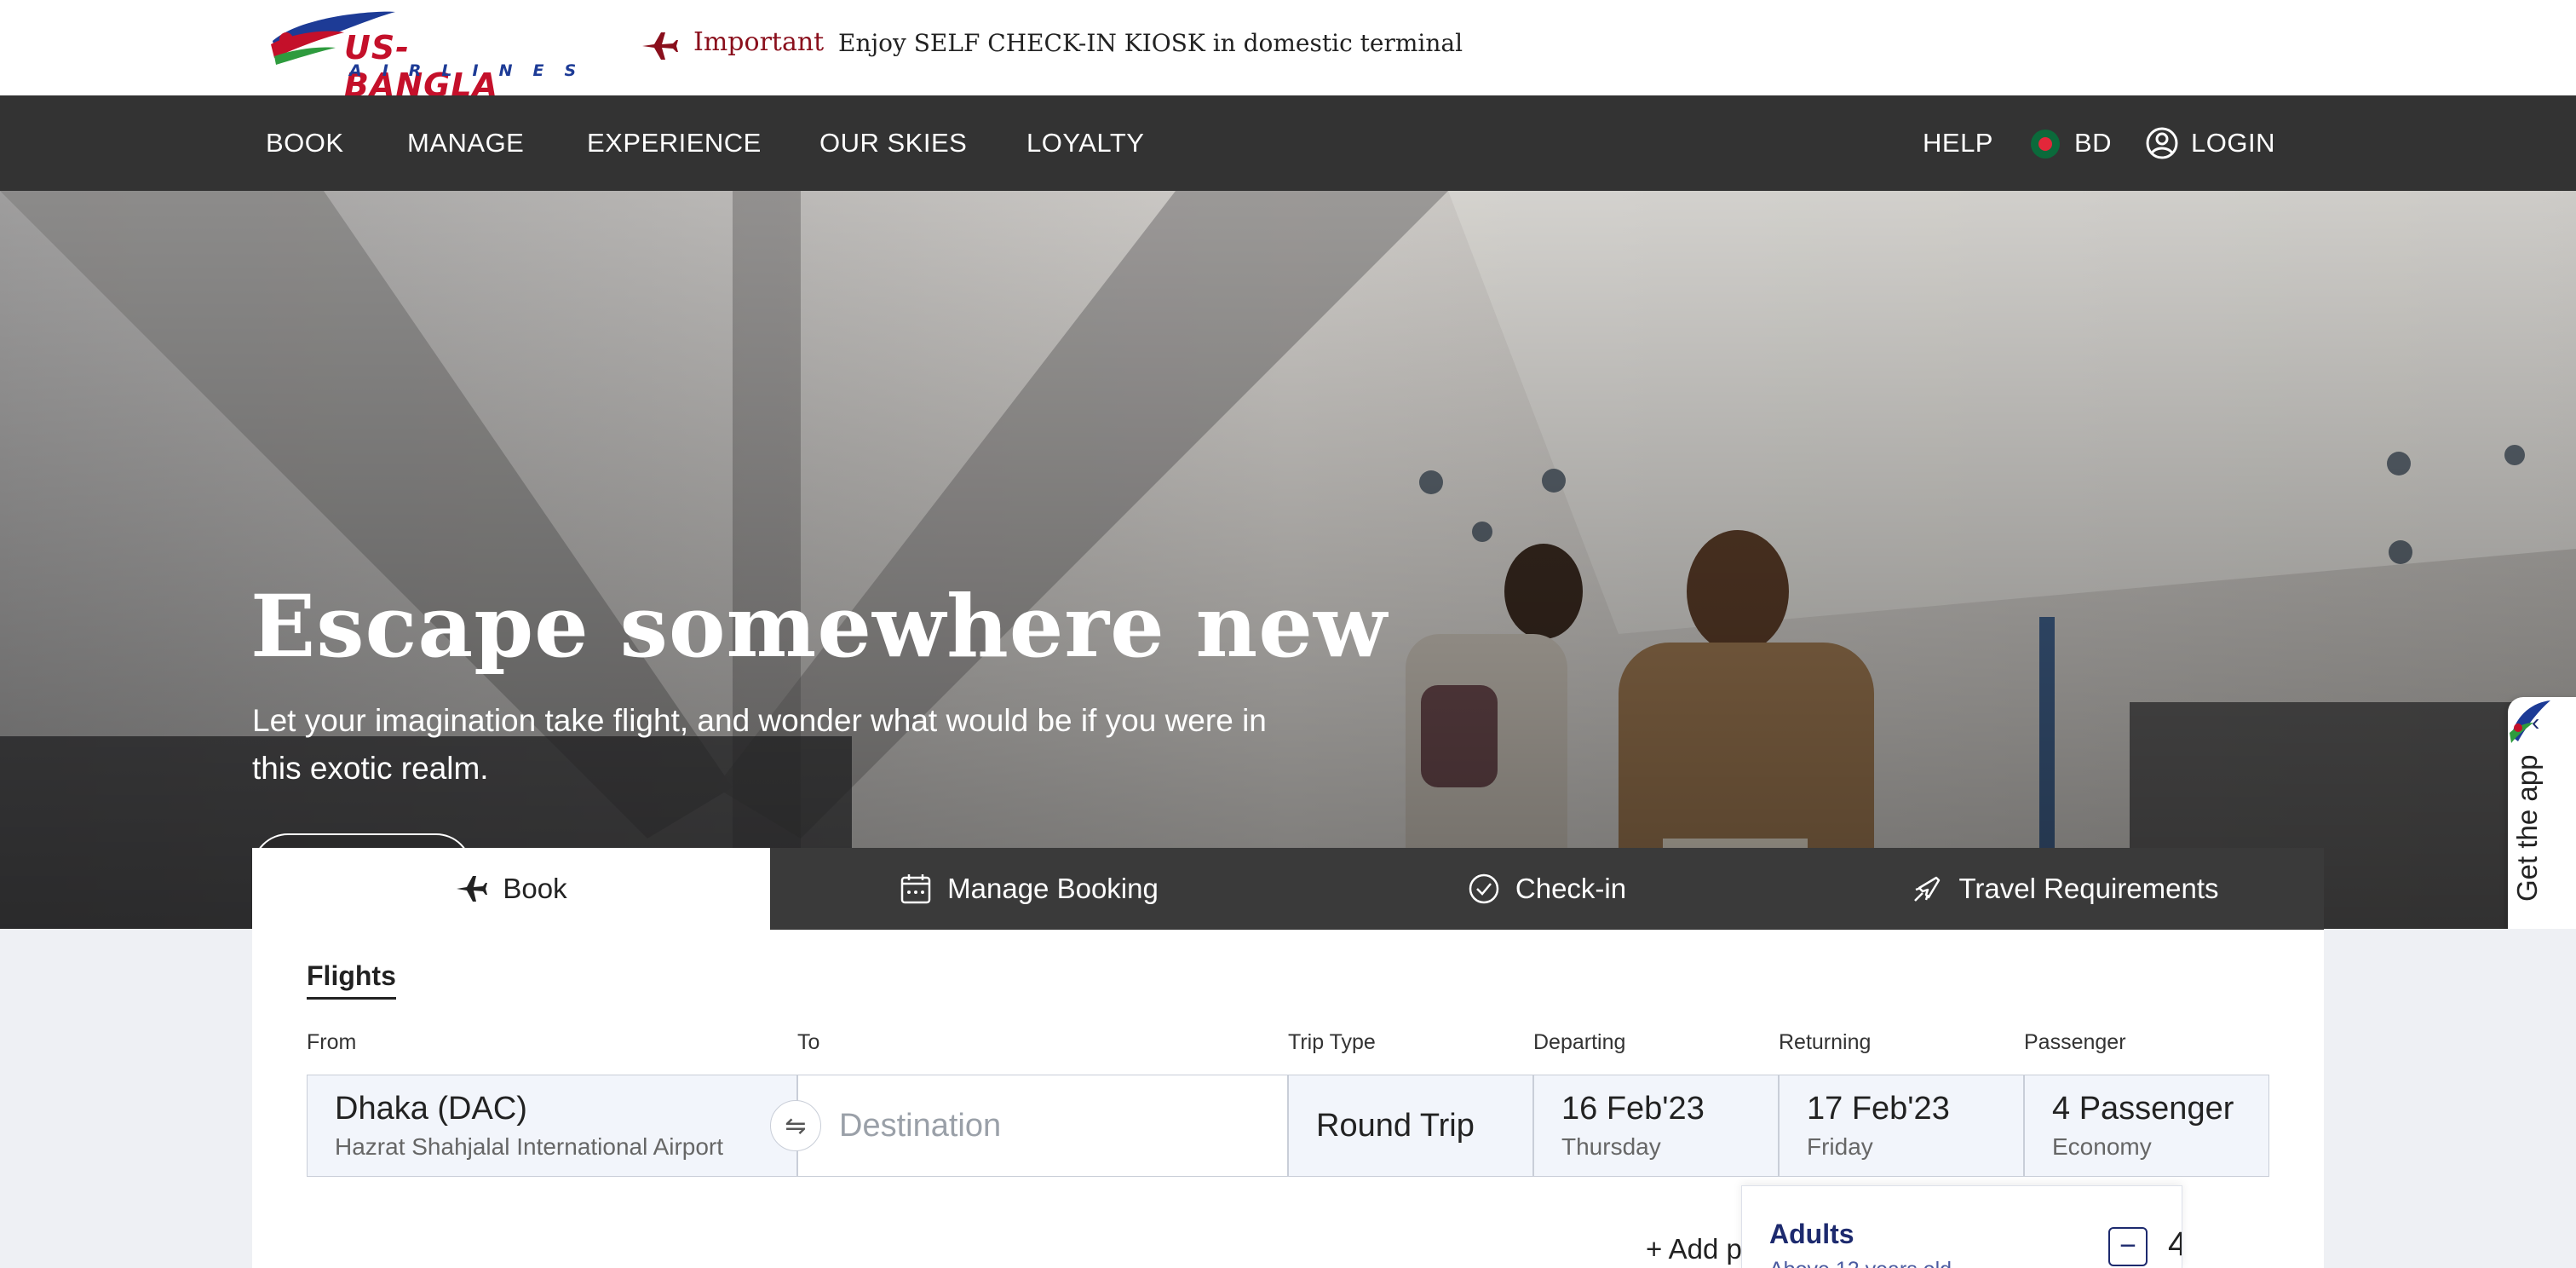 Image resolution: width=2576 pixels, height=1268 pixels. What do you see at coordinates (1826, 1042) in the screenshot?
I see `returning-label: Returning` at bounding box center [1826, 1042].